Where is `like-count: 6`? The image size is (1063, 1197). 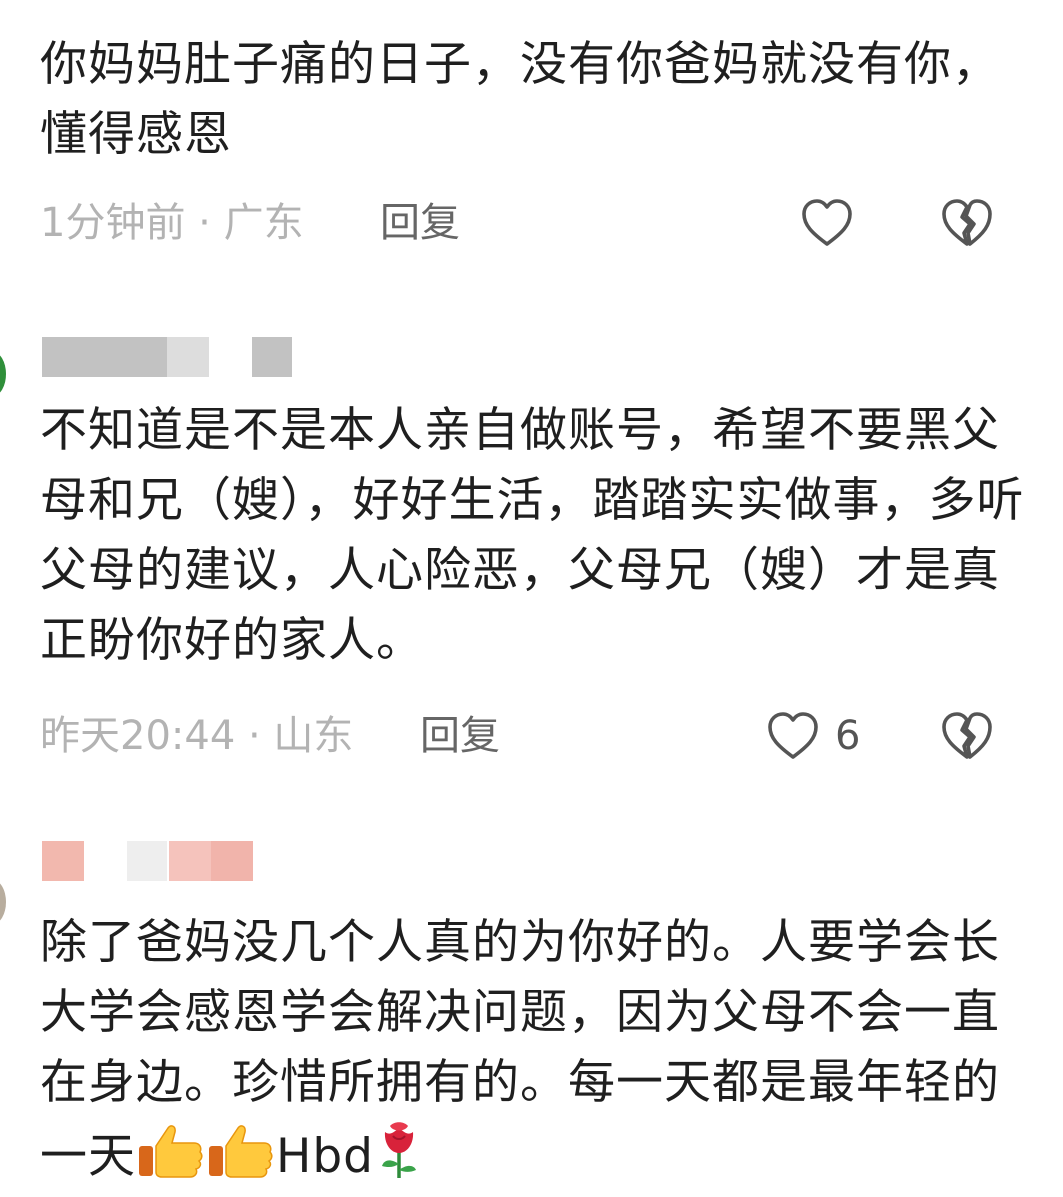
like-count: 6 is located at coordinates (848, 736).